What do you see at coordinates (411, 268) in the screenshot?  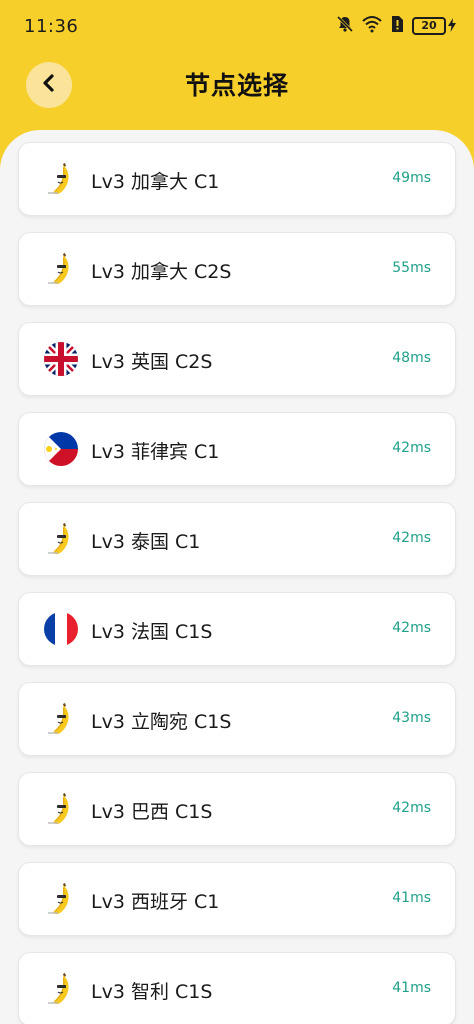 I see `node-ping: 55ms` at bounding box center [411, 268].